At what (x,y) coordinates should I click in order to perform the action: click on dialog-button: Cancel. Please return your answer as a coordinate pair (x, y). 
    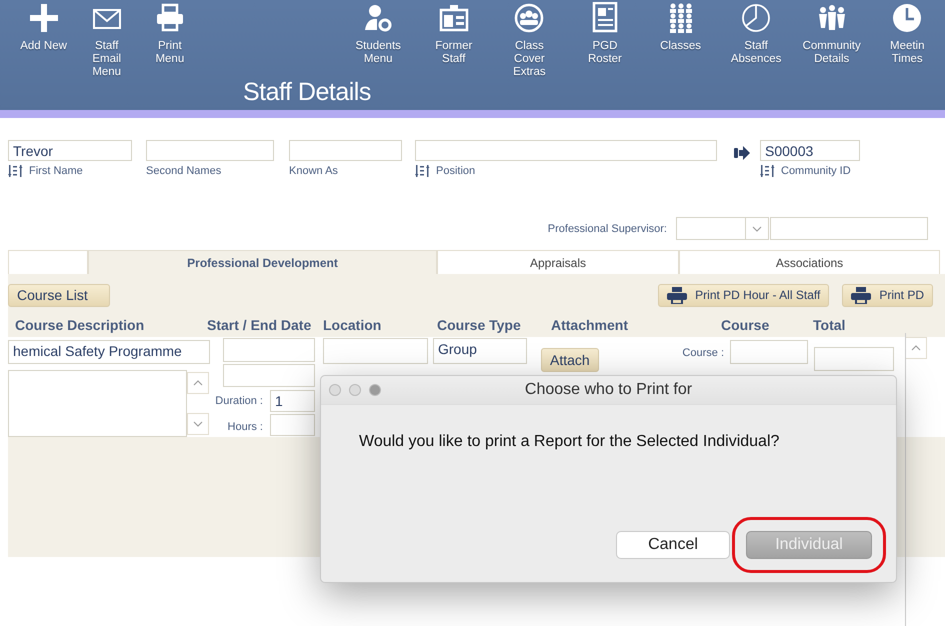
    Looking at the image, I should click on (673, 545).